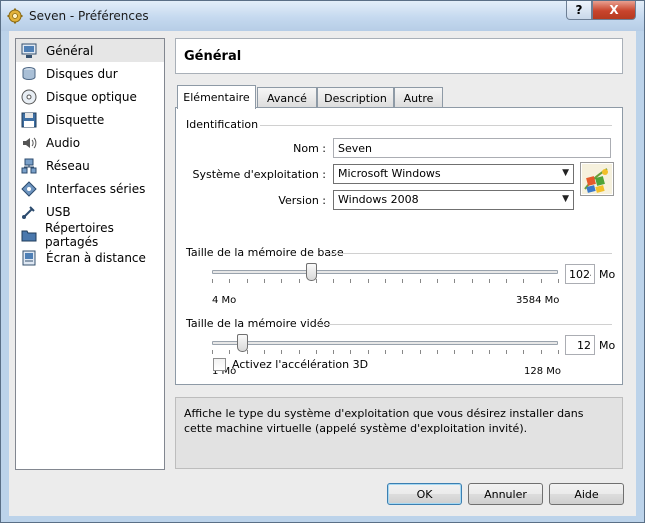 This screenshot has width=645, height=523. I want to click on computer-icon, so click(29, 51).